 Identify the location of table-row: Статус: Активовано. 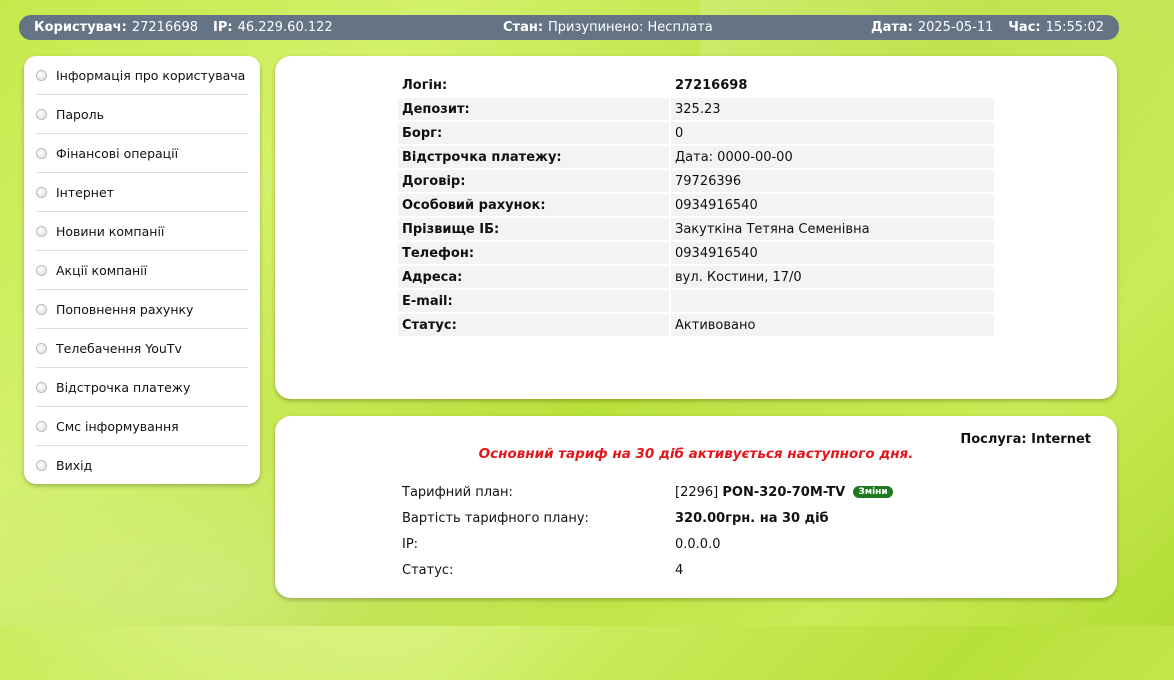
(696, 325).